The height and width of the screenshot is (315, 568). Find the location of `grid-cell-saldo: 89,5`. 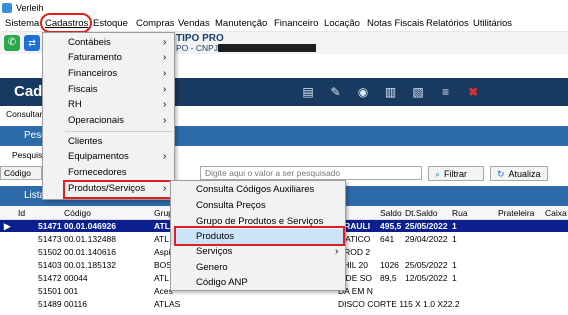

grid-cell-saldo: 89,5 is located at coordinates (388, 278).